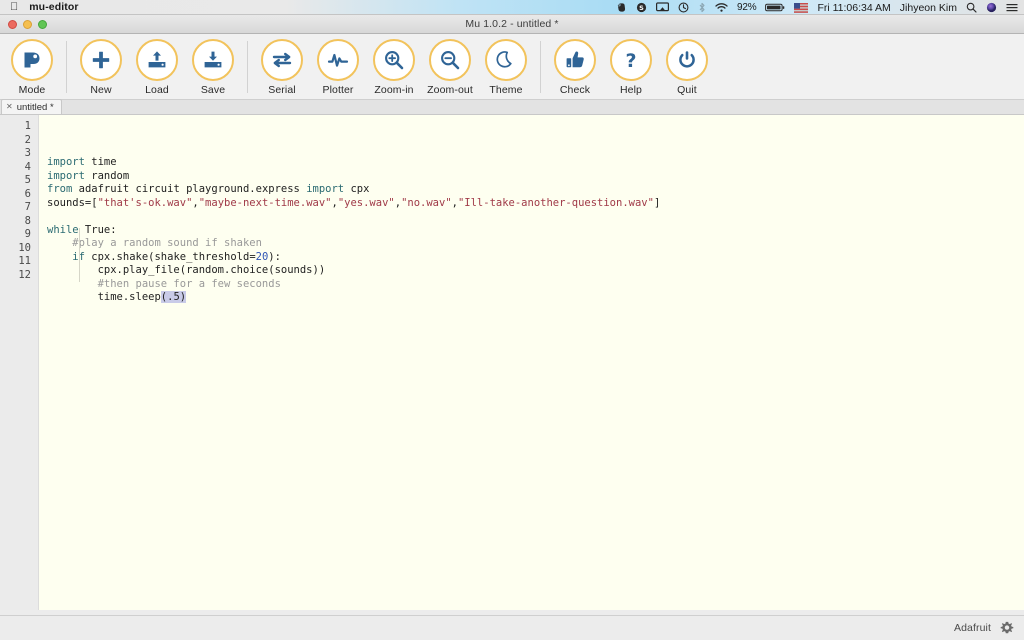  I want to click on code-line: if cpx.shake(shake_threshold=20):, so click(535, 258).